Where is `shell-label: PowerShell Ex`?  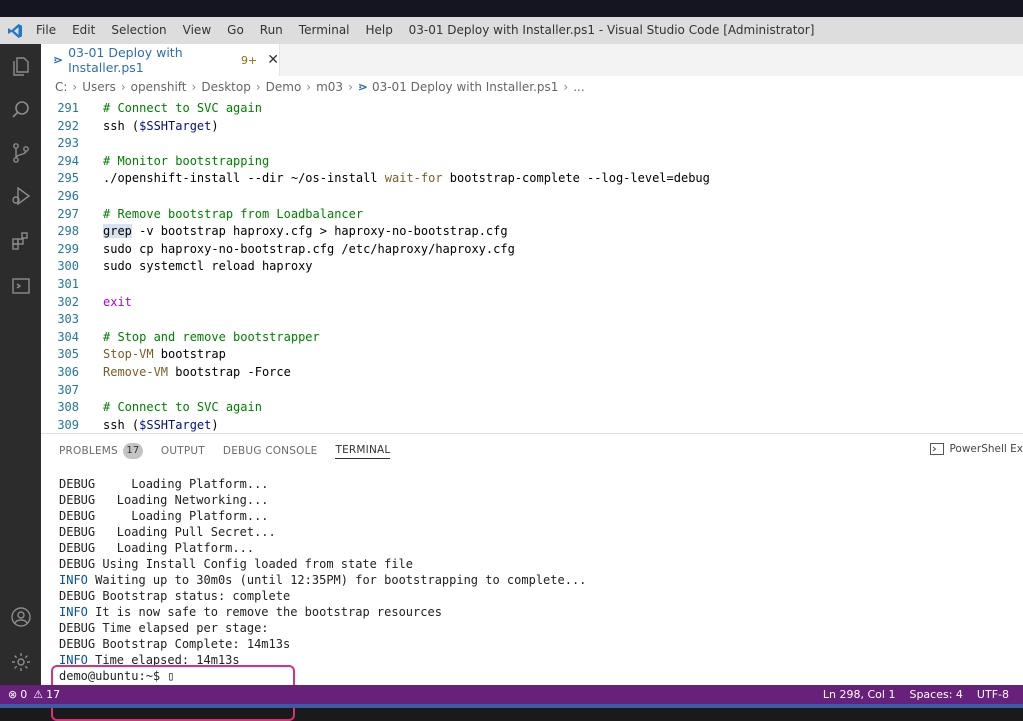 shell-label: PowerShell Ex is located at coordinates (986, 449).